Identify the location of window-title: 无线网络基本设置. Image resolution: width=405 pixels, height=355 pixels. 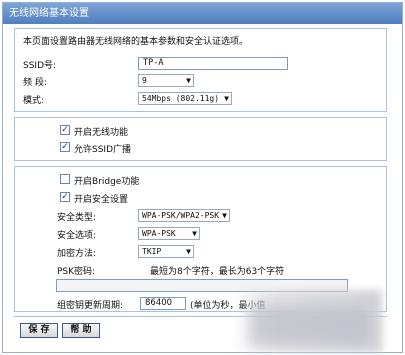
(202, 13).